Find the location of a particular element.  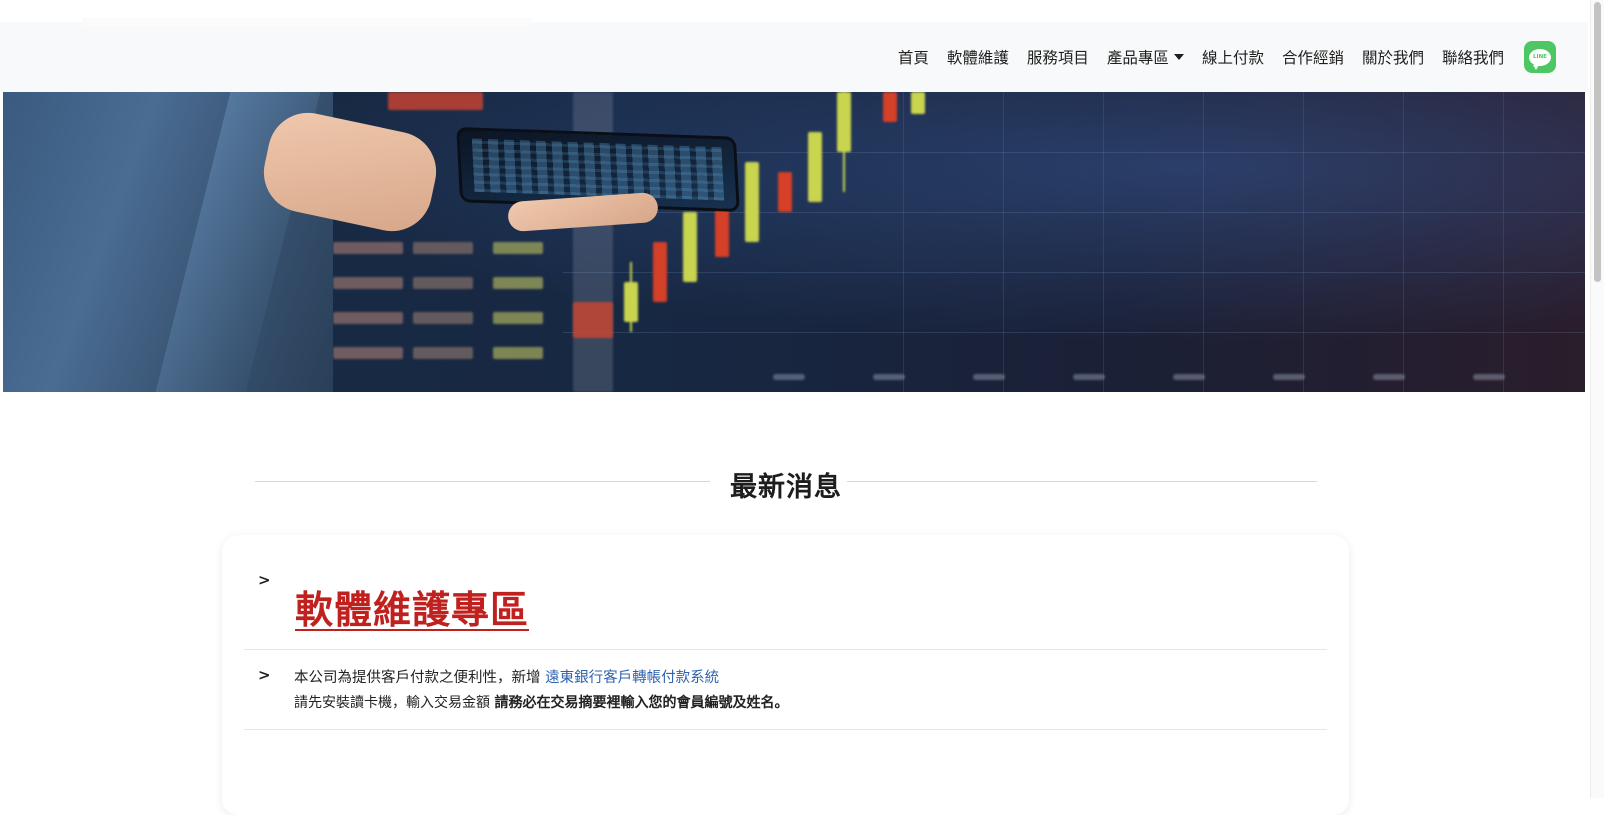

section-title: 最新消息 is located at coordinates (786, 484).